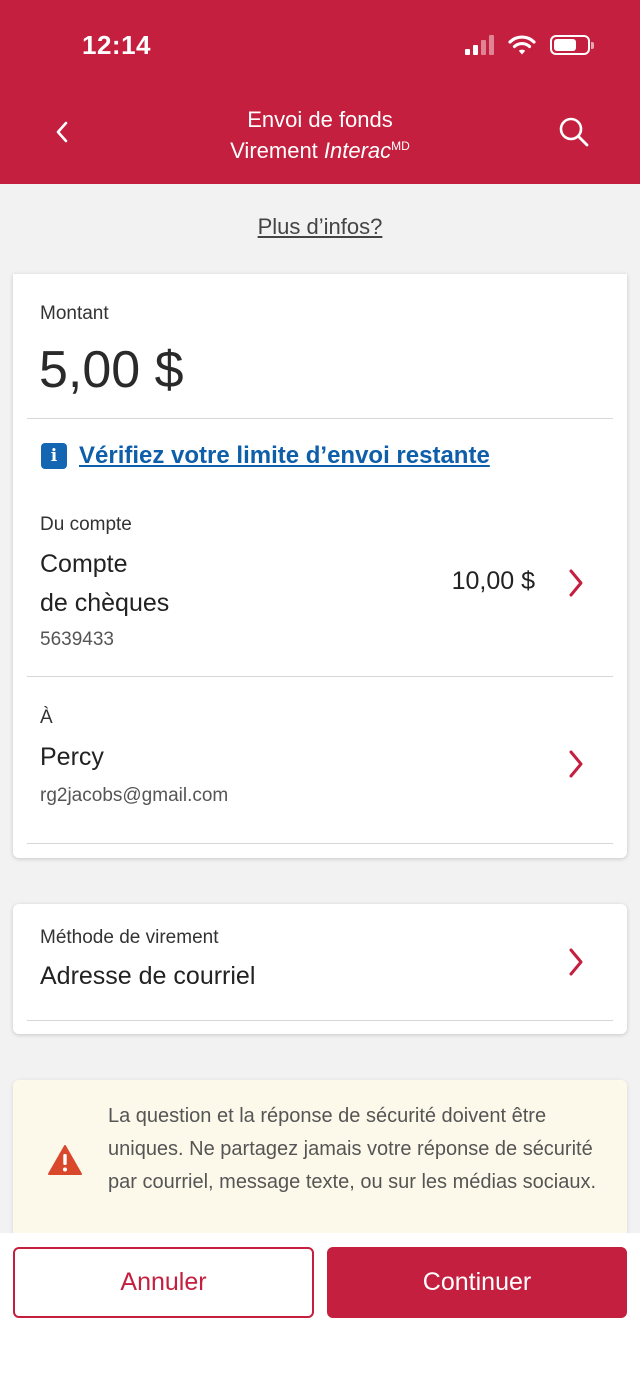  I want to click on warning-icon, so click(65, 1160).